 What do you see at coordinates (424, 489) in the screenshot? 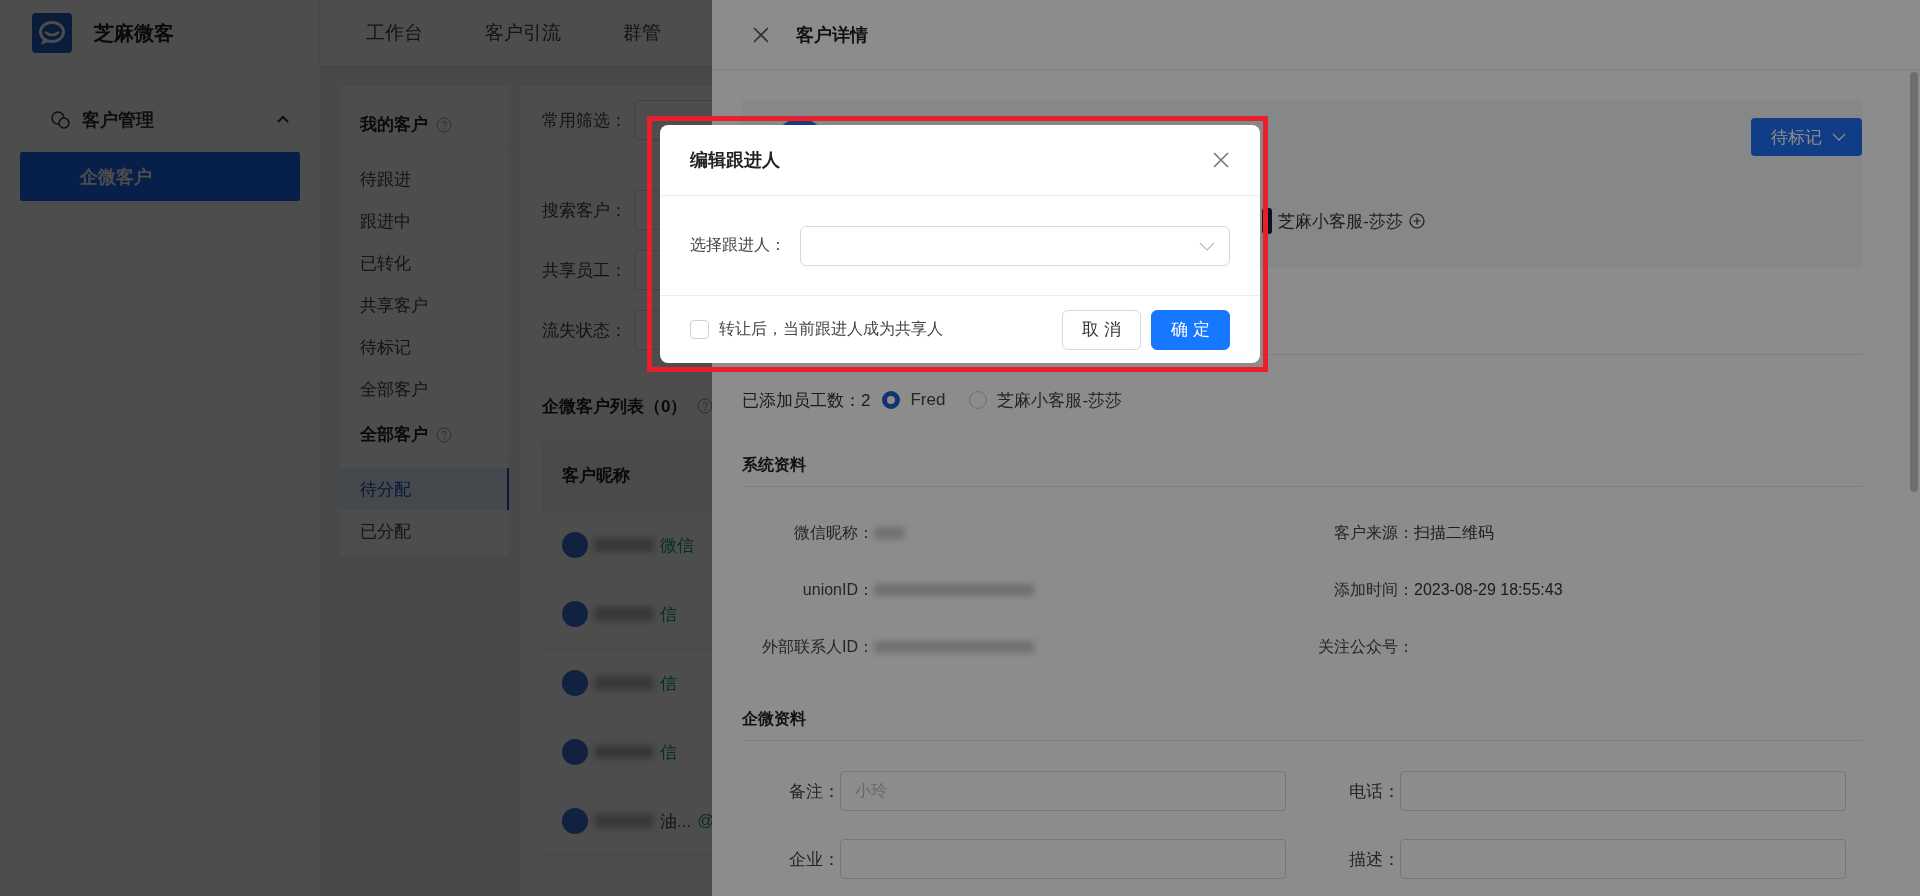
I see `category-item: 待分配` at bounding box center [424, 489].